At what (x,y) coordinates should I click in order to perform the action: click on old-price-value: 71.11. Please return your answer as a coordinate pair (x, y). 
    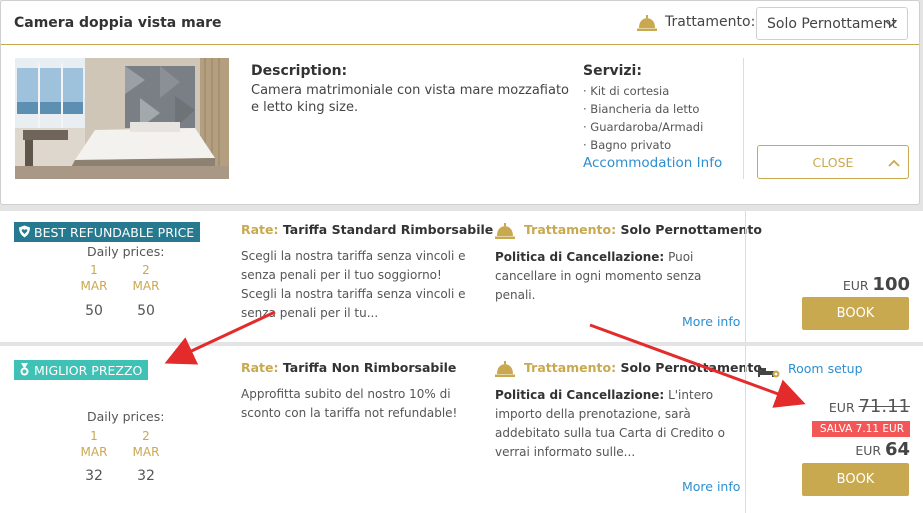
    Looking at the image, I should click on (884, 406).